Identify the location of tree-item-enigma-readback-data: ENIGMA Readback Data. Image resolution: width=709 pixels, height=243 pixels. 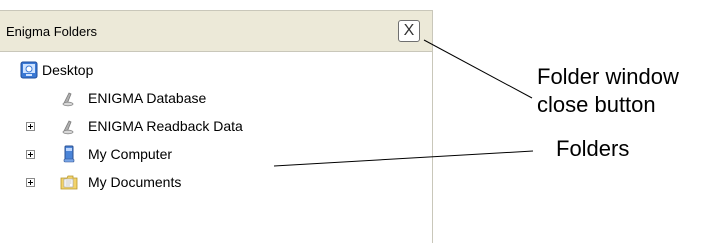
(216, 126).